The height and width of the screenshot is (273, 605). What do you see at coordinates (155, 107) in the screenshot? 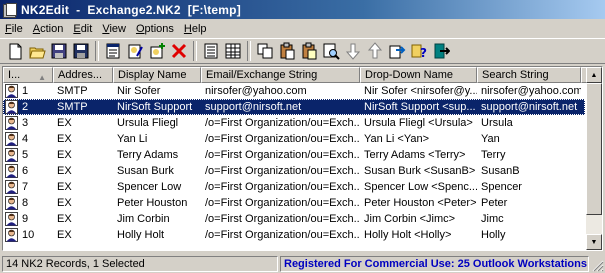
I see `display-cell: NirSoft Support` at bounding box center [155, 107].